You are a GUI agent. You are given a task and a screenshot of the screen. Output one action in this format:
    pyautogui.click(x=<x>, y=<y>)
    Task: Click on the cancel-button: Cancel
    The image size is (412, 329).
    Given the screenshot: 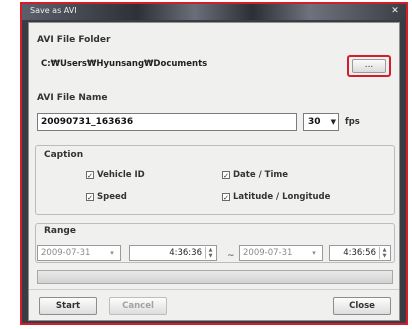 What is the action you would take?
    pyautogui.click(x=138, y=306)
    